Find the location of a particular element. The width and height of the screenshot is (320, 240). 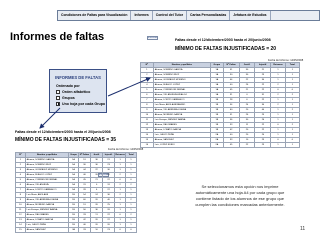

informes-chip-top: Informes is located at coordinates (152, 38).